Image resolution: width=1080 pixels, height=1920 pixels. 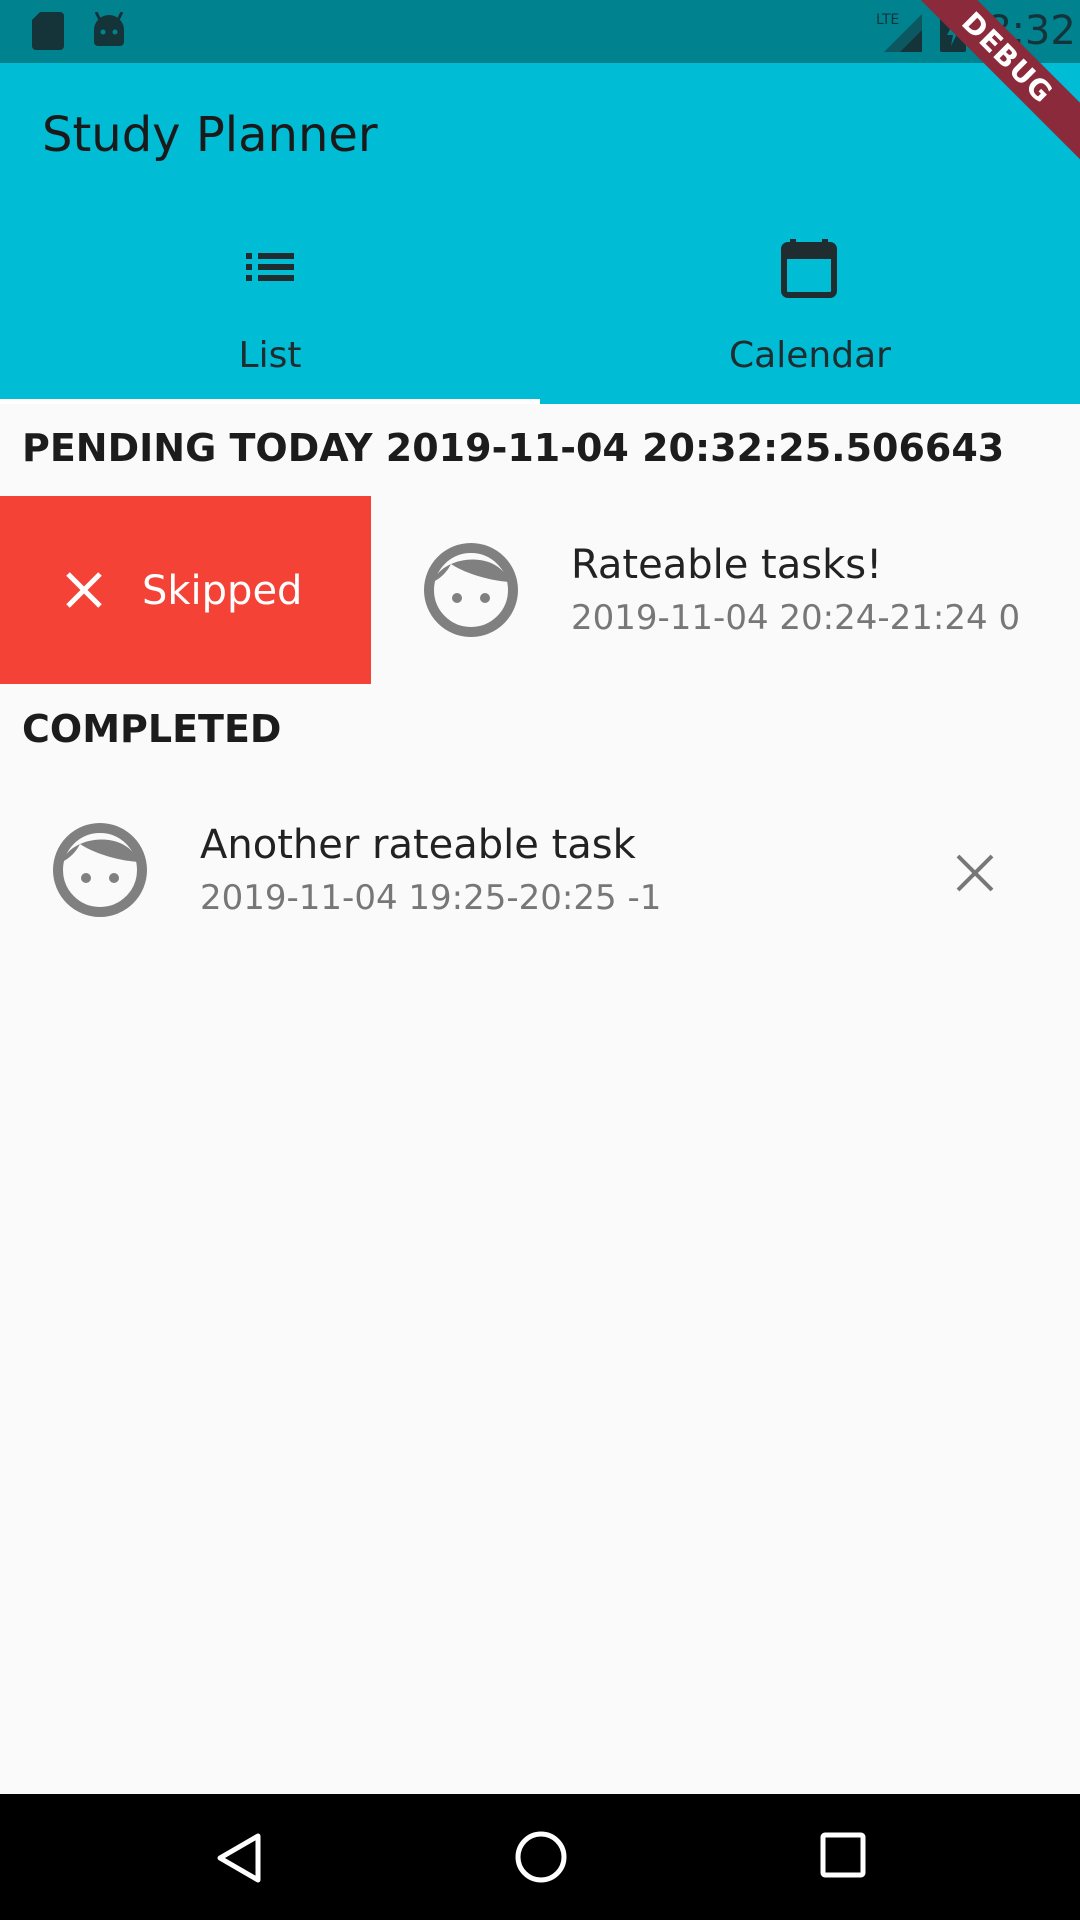 What do you see at coordinates (810, 269) in the screenshot?
I see `calendar-icon` at bounding box center [810, 269].